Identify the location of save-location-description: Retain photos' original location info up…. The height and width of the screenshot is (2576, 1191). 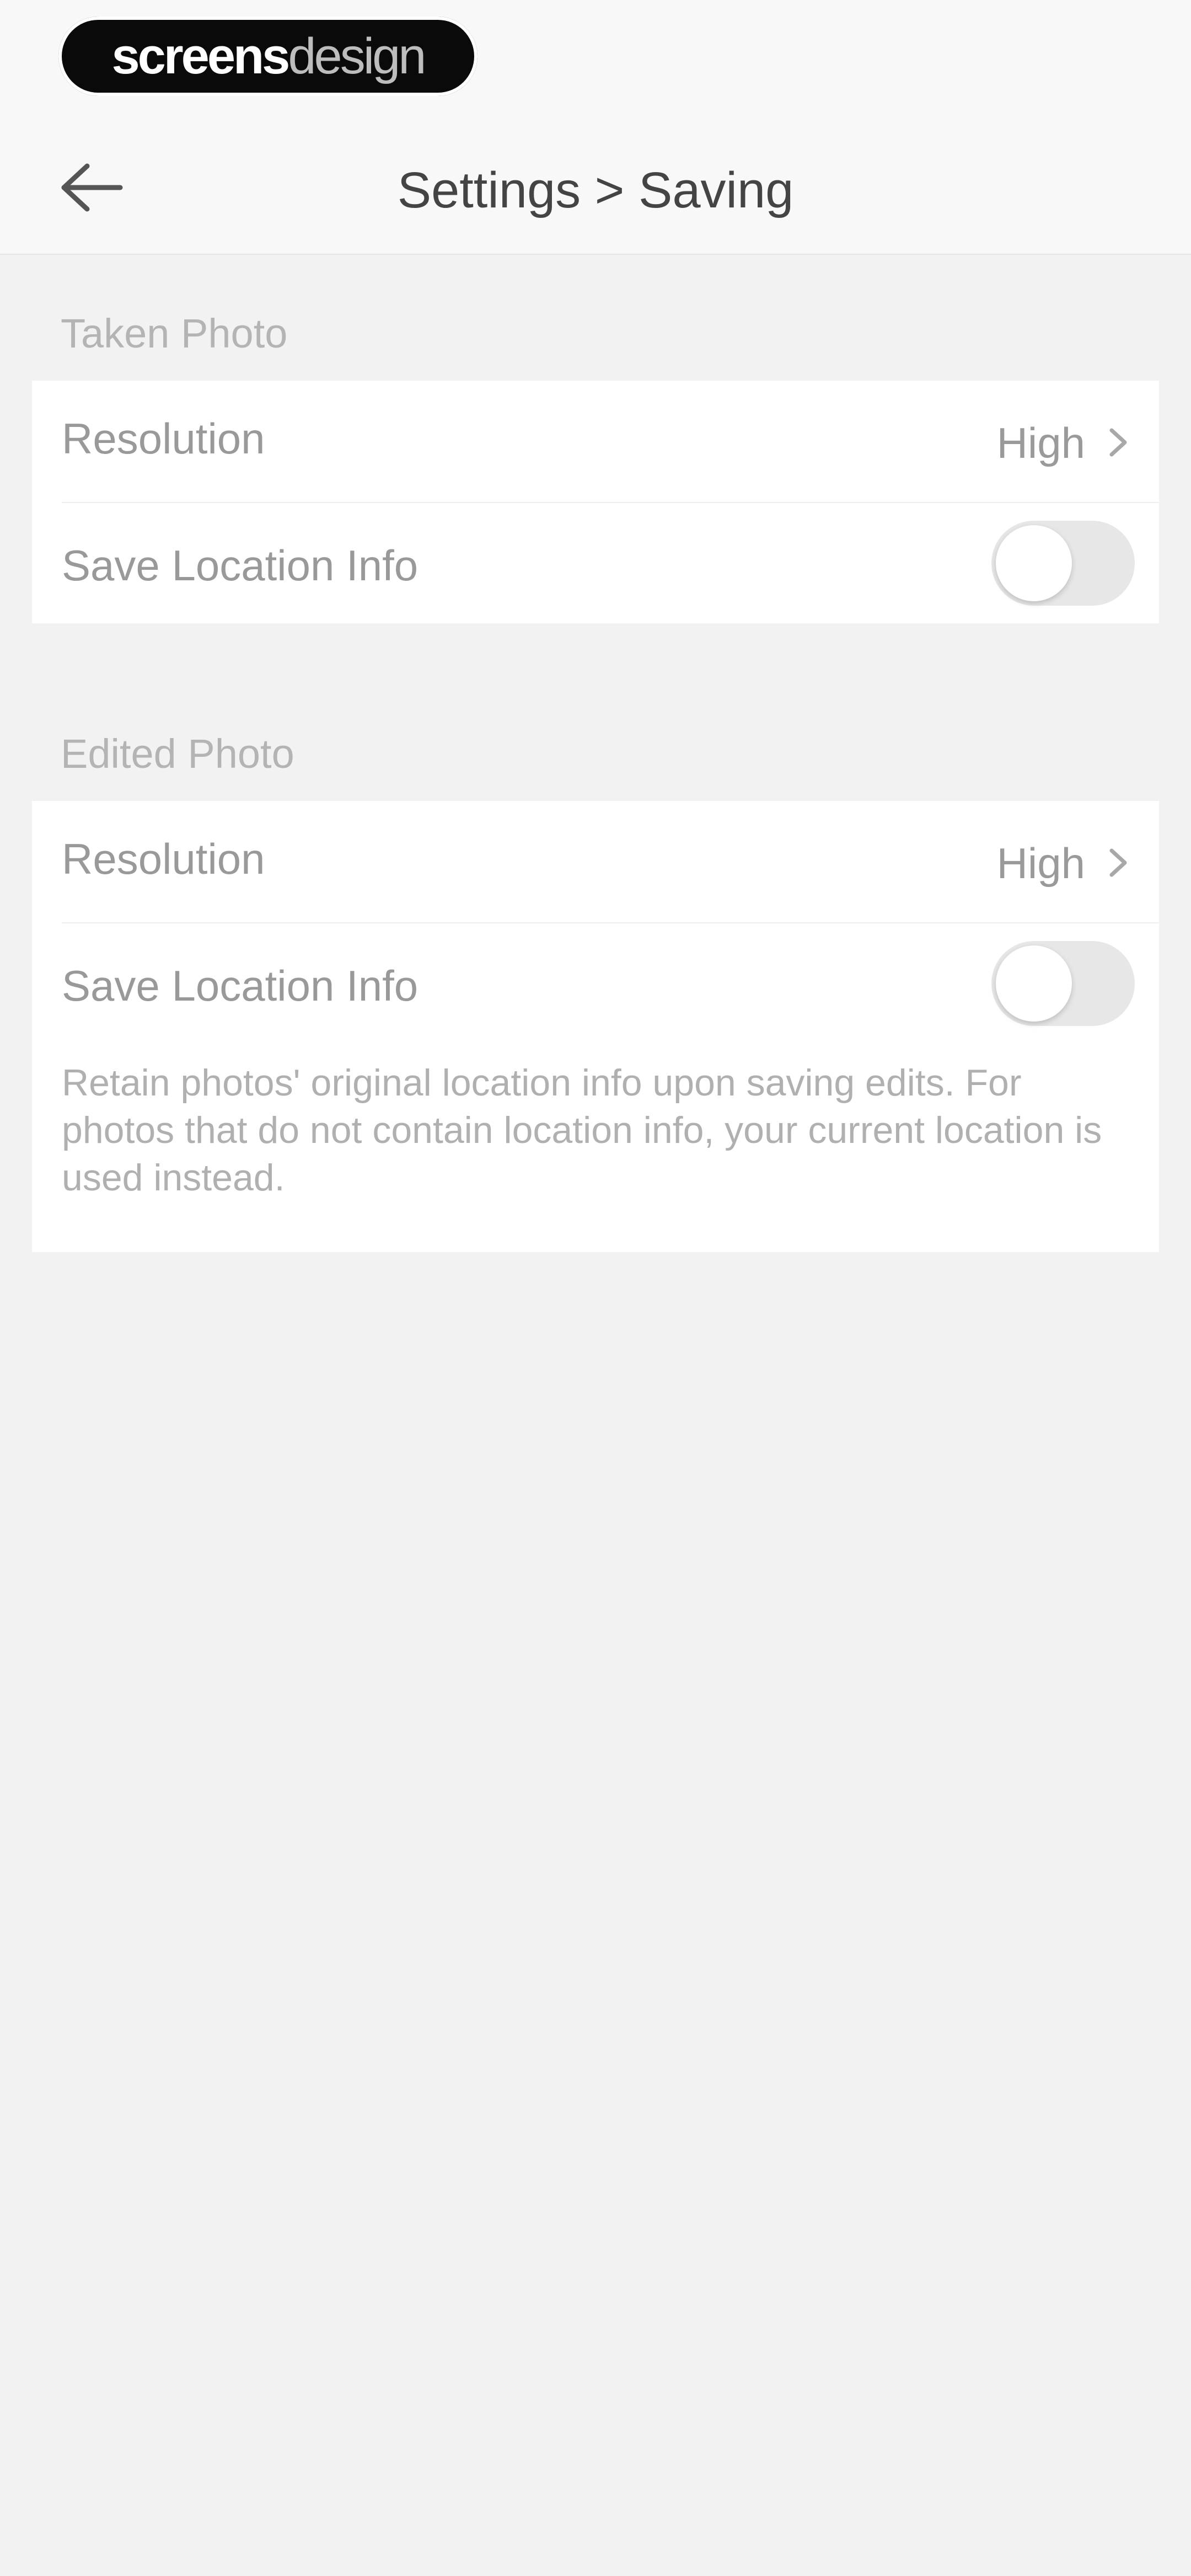
(582, 1130).